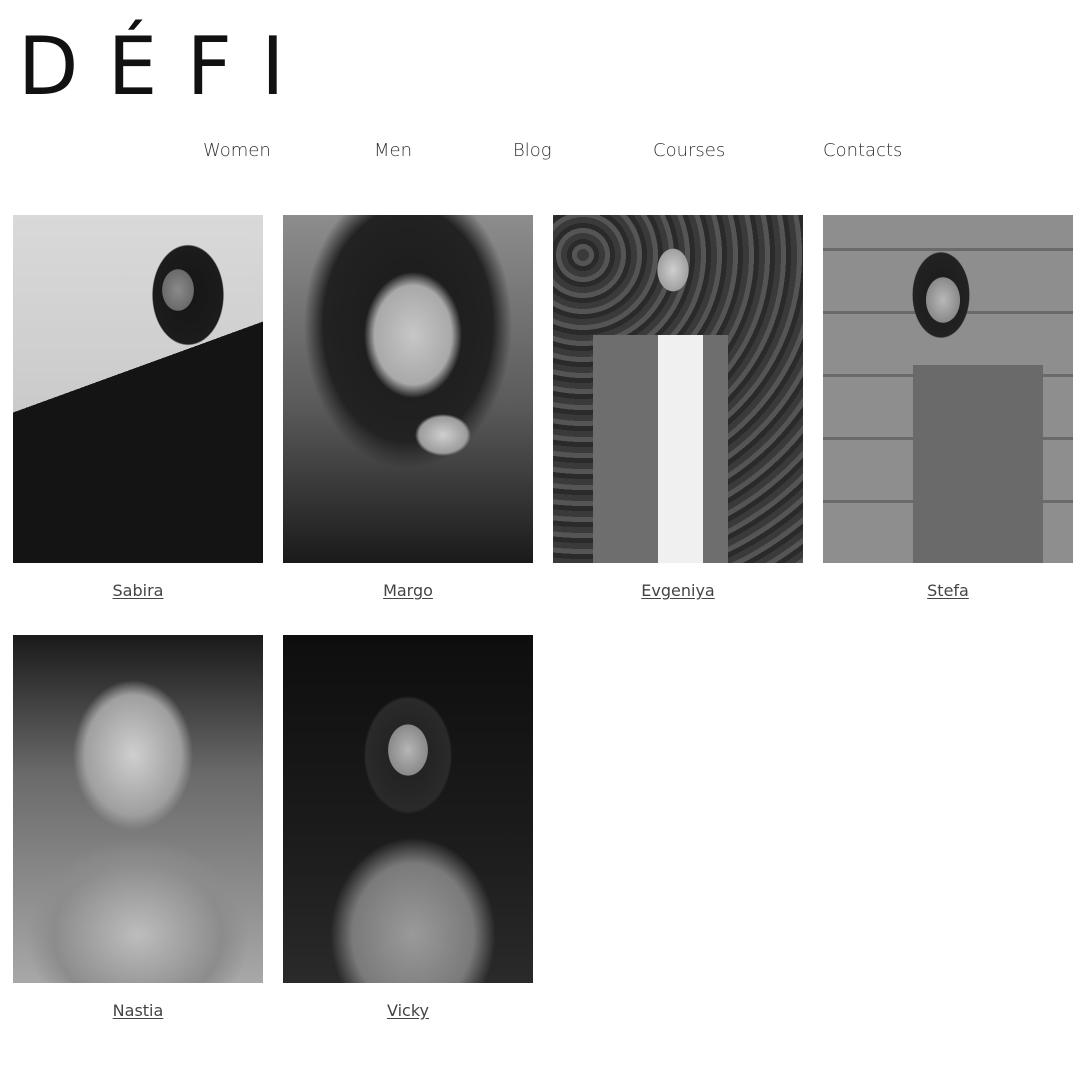 The width and height of the screenshot is (1091, 1077). Describe the element at coordinates (678, 590) in the screenshot. I see `model-name-link: Evgeniya` at that location.